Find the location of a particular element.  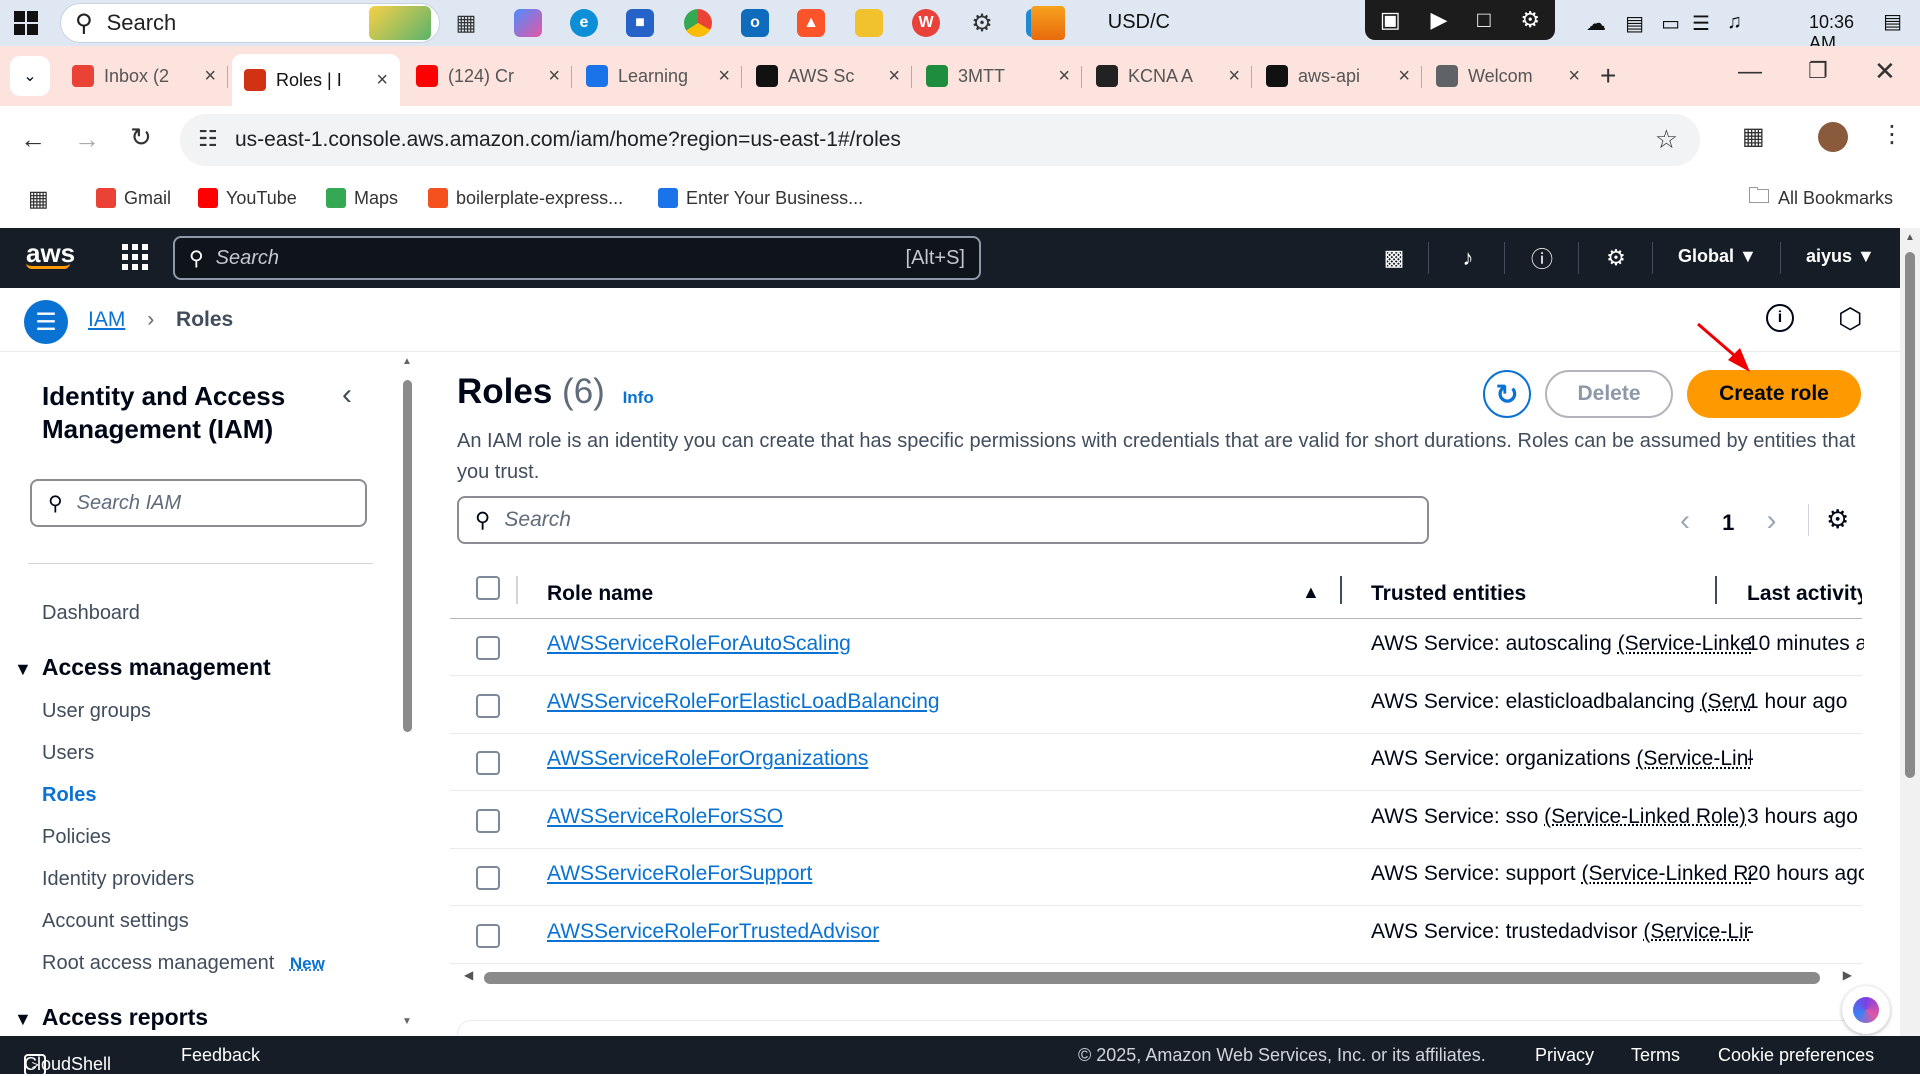

tab-2: Roles | I × is located at coordinates (316, 80).